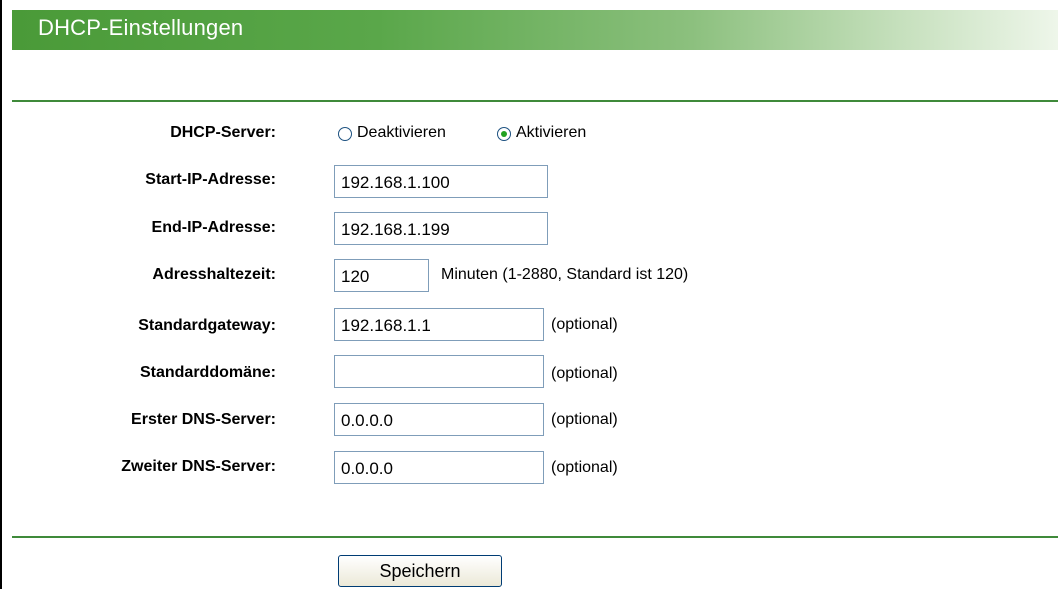  What do you see at coordinates (439, 371) in the screenshot?
I see `default-domain-input` at bounding box center [439, 371].